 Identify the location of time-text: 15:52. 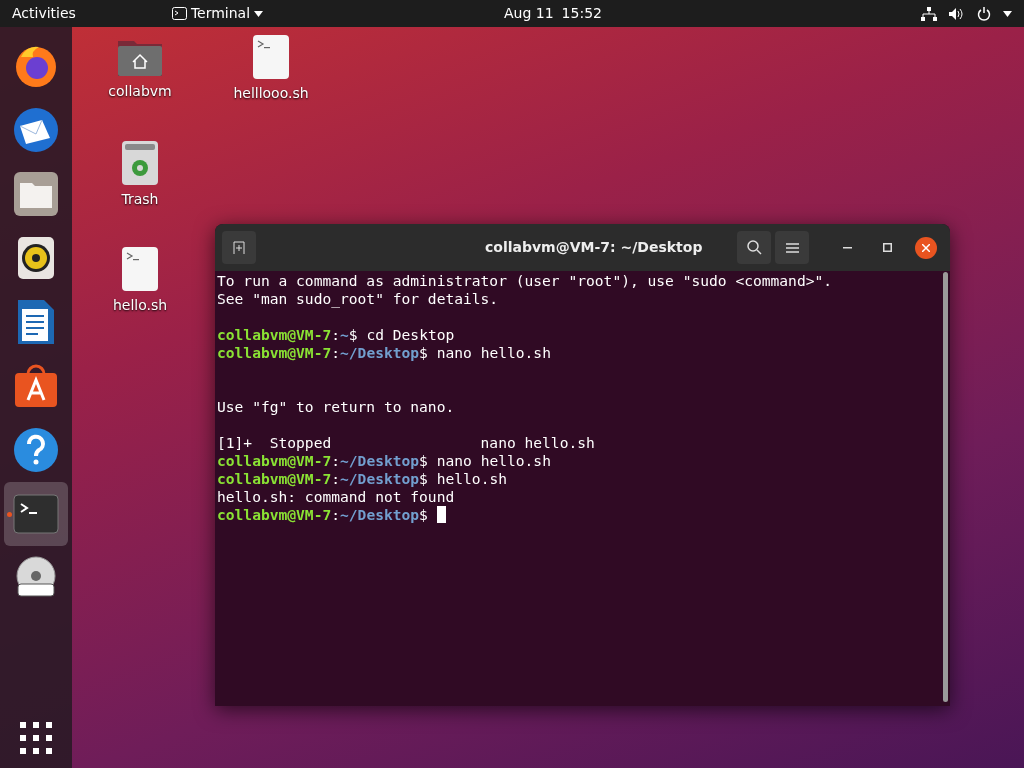
(581, 13).